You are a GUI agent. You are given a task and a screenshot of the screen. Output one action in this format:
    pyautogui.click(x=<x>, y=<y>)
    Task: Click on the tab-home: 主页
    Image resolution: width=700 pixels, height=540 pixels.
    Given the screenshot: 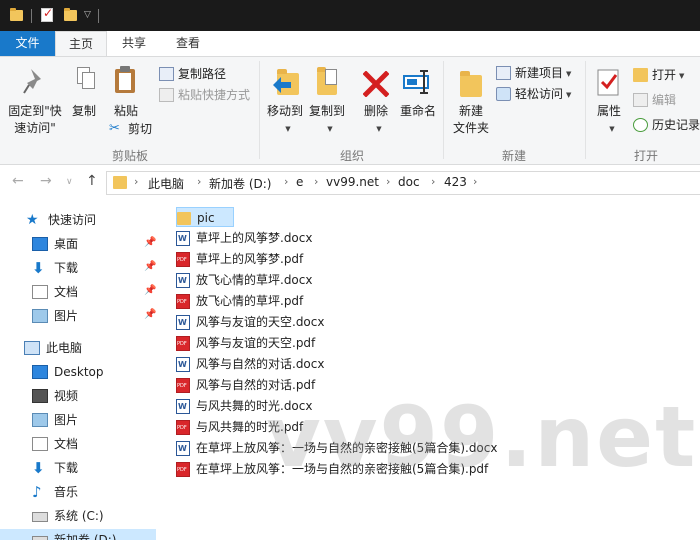 What is the action you would take?
    pyautogui.click(x=81, y=44)
    